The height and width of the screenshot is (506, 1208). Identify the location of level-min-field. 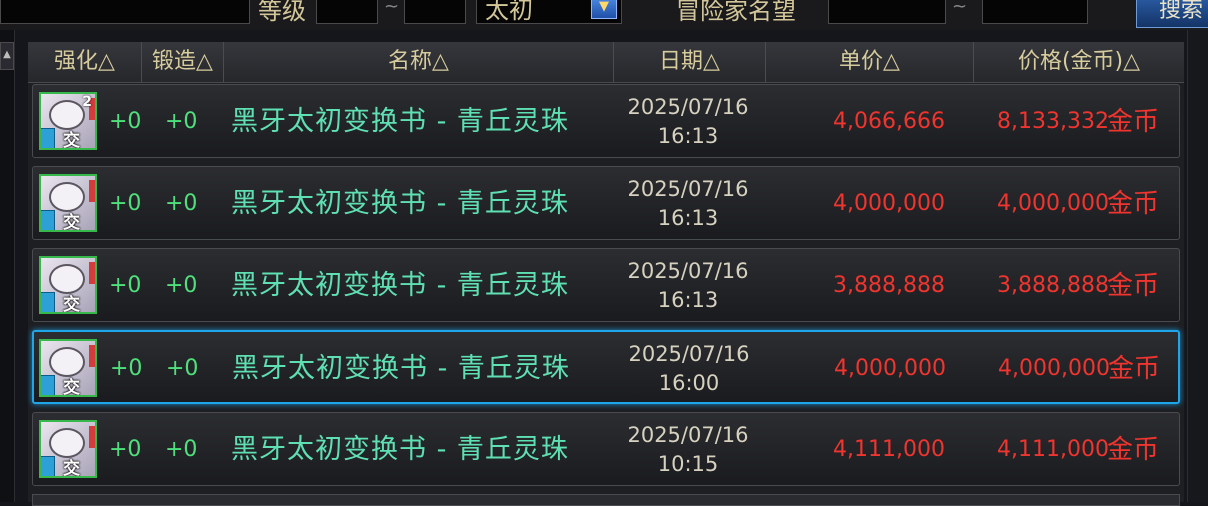
(347, 12).